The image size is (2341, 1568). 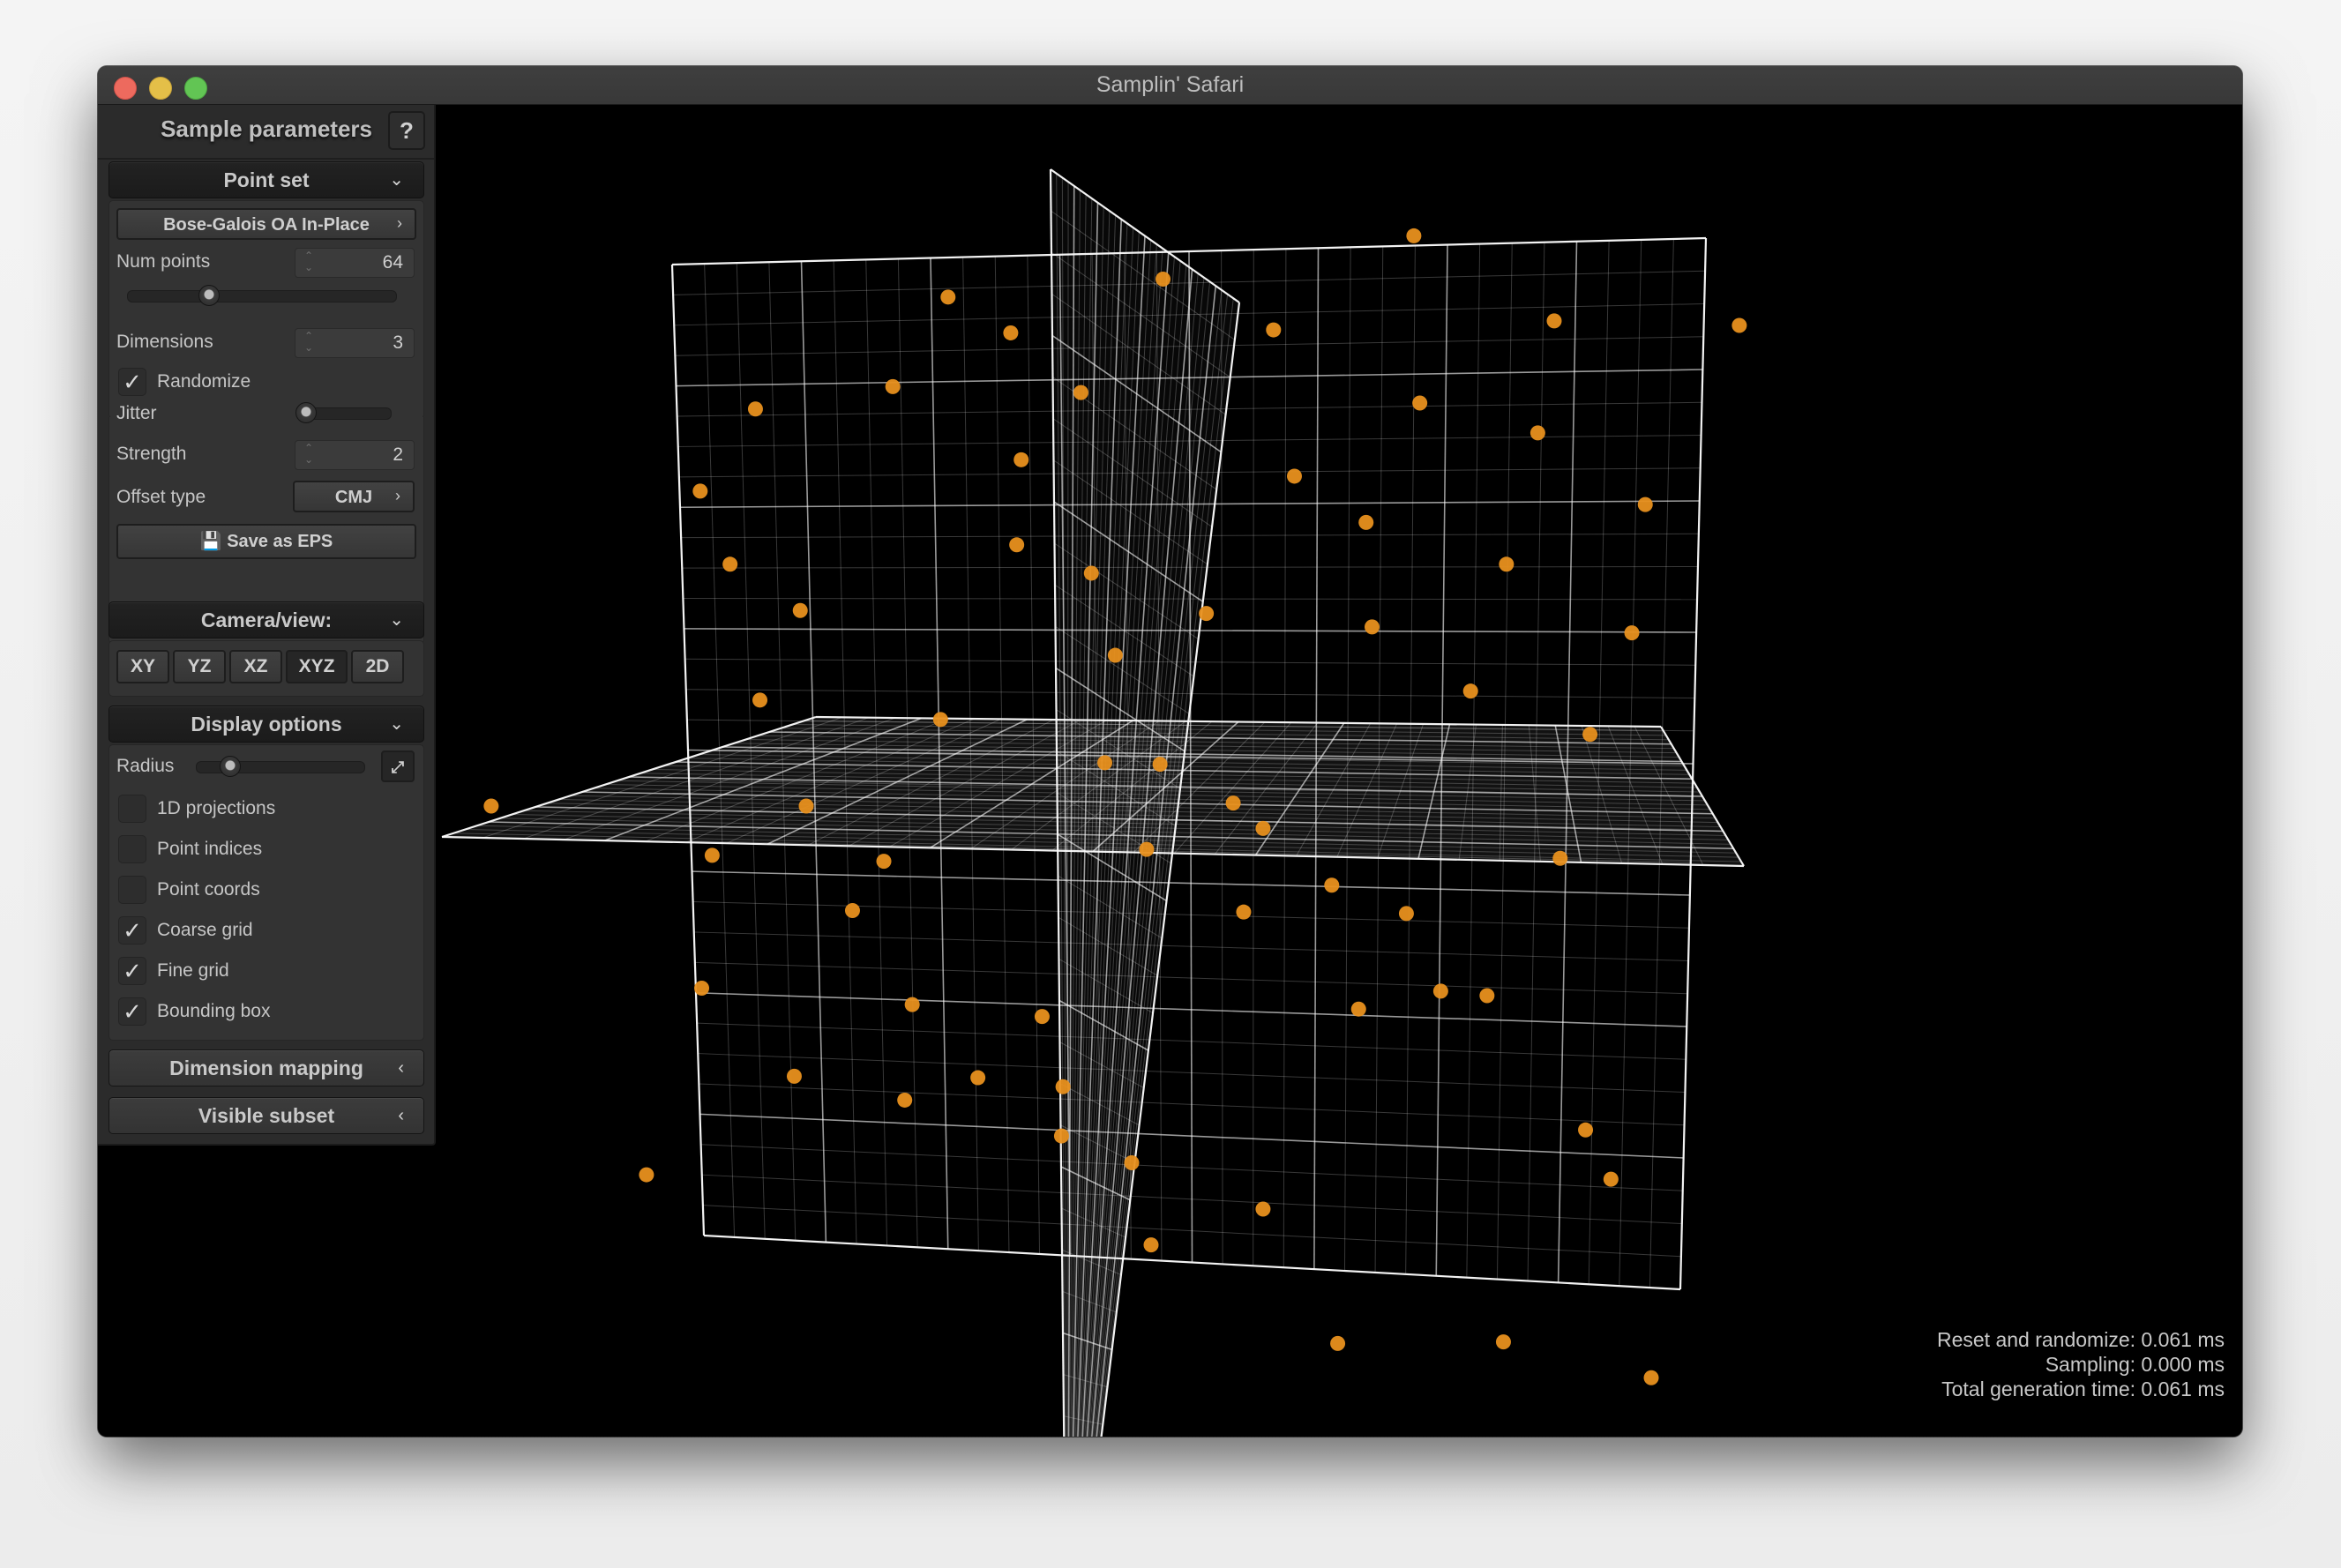 What do you see at coordinates (266, 724) in the screenshot?
I see `display-options-header: Display options ⌄` at bounding box center [266, 724].